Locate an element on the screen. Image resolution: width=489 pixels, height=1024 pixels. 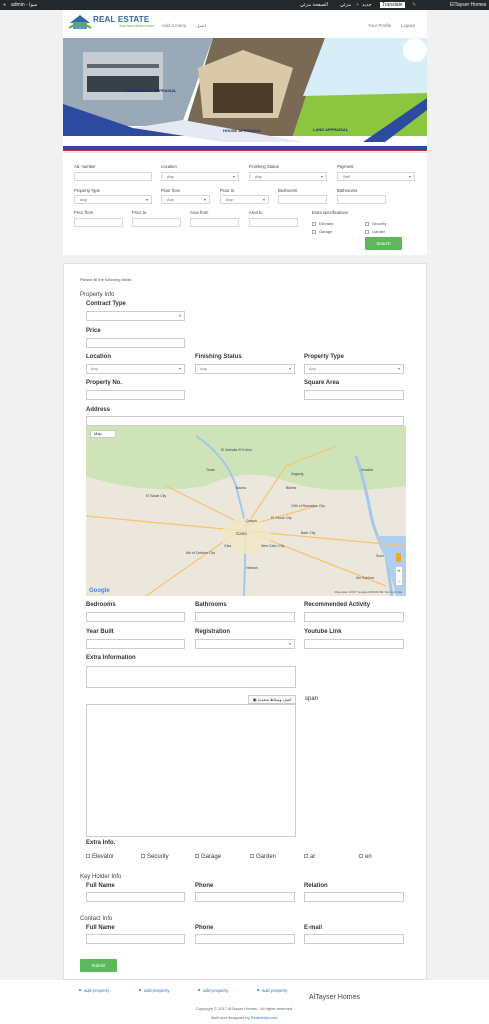
form-location-label: Location is located at coordinates (98, 357).